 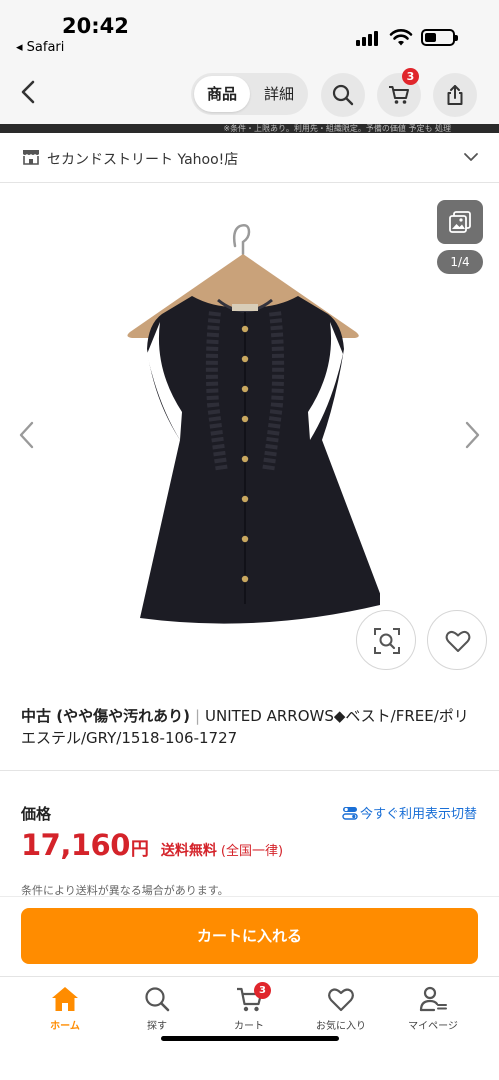 I want to click on store-name: セカンドストリート Yahoo!店, so click(x=143, y=160).